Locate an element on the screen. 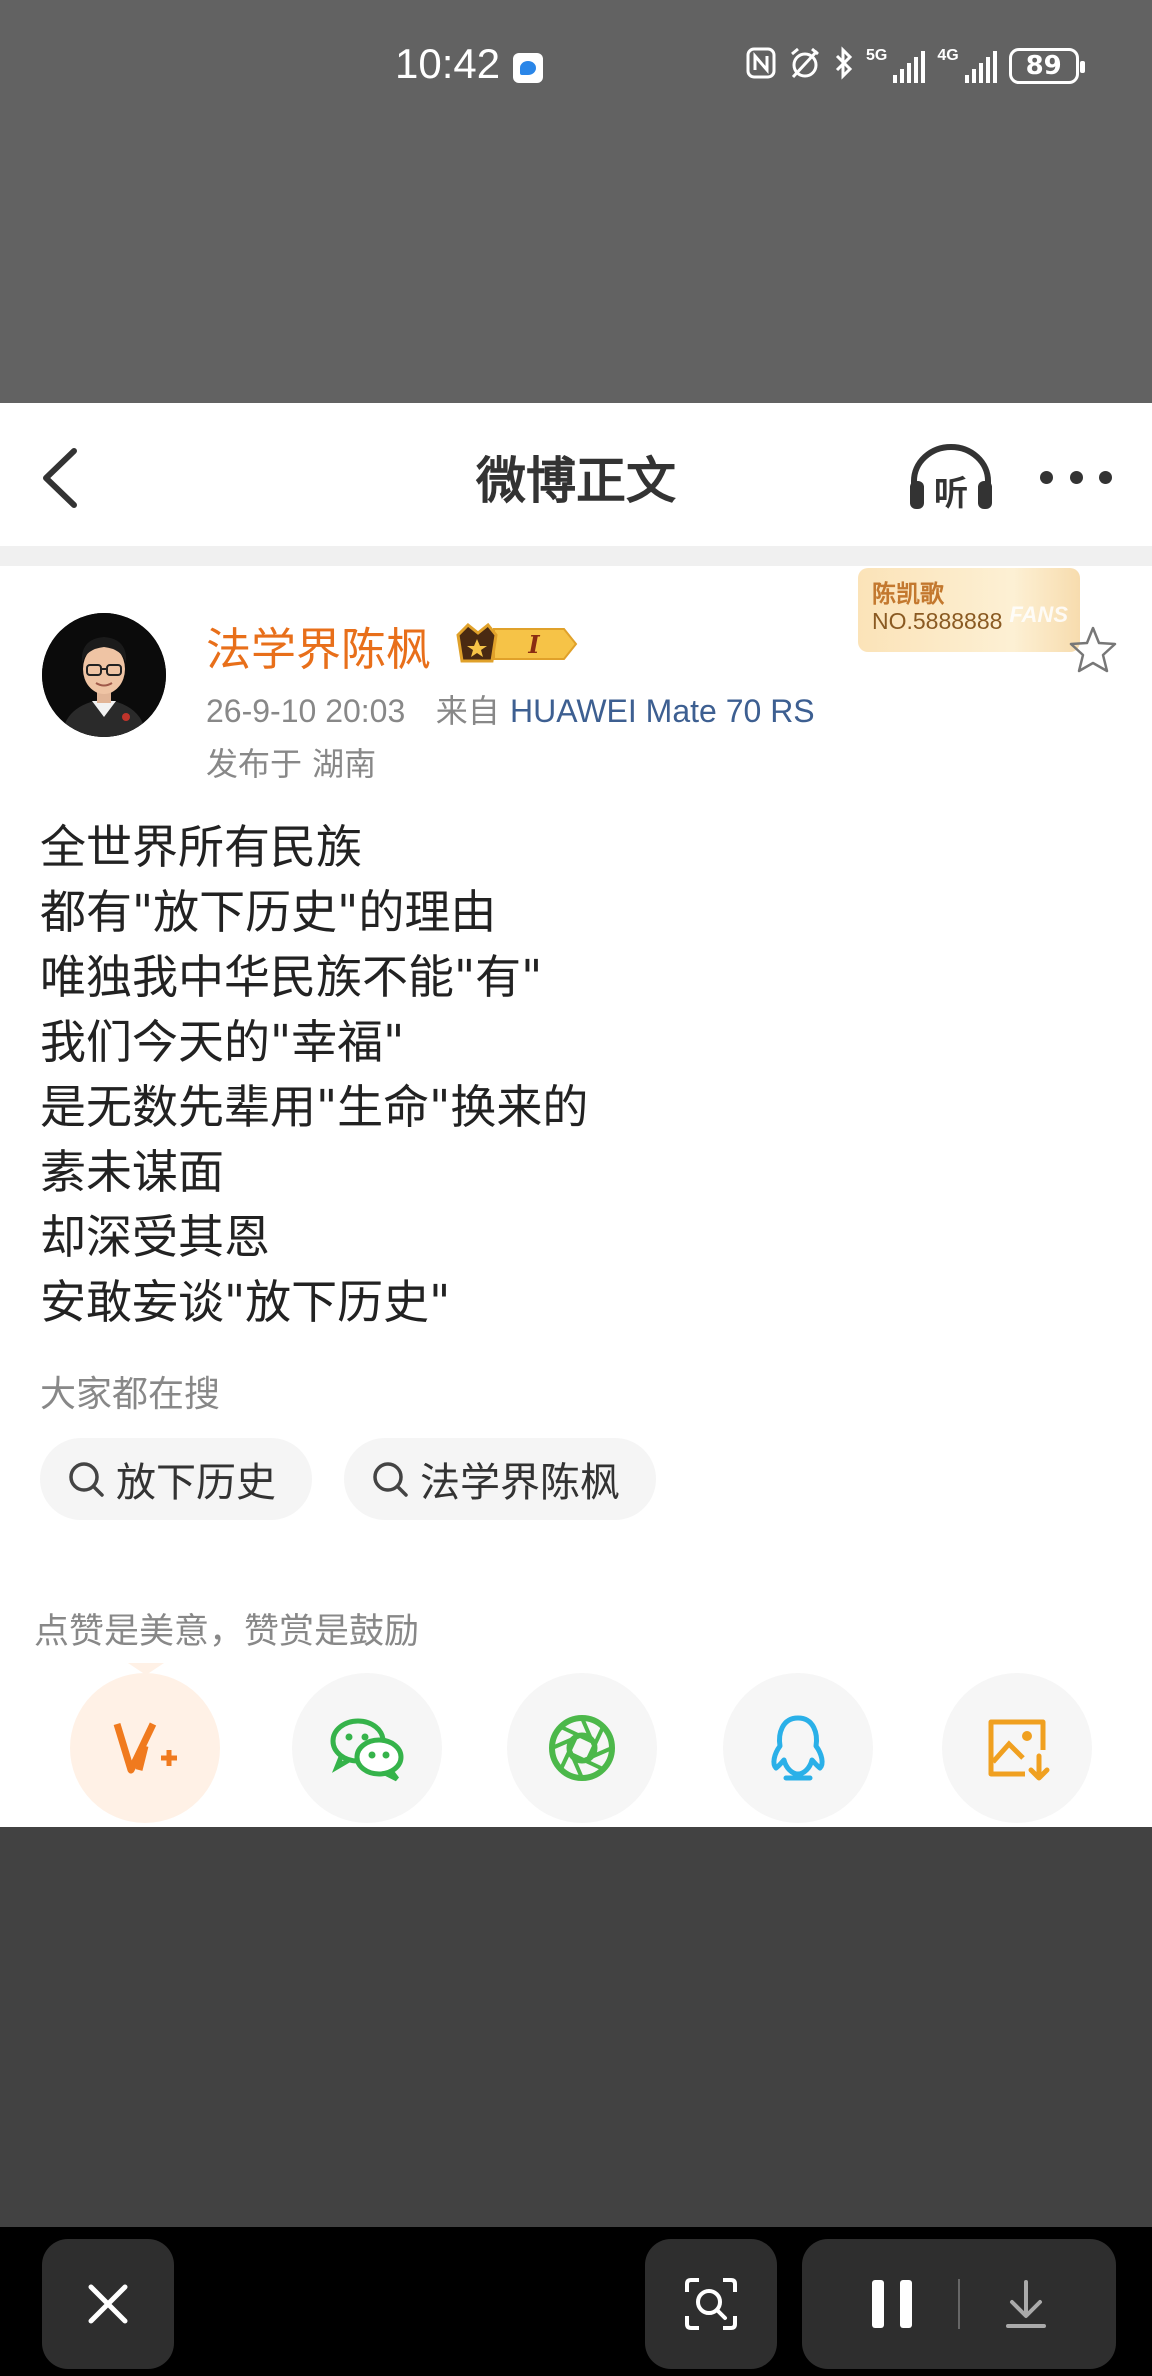  fans-badge: 陈凯歌 NO.5888888 FANS is located at coordinates (969, 610).